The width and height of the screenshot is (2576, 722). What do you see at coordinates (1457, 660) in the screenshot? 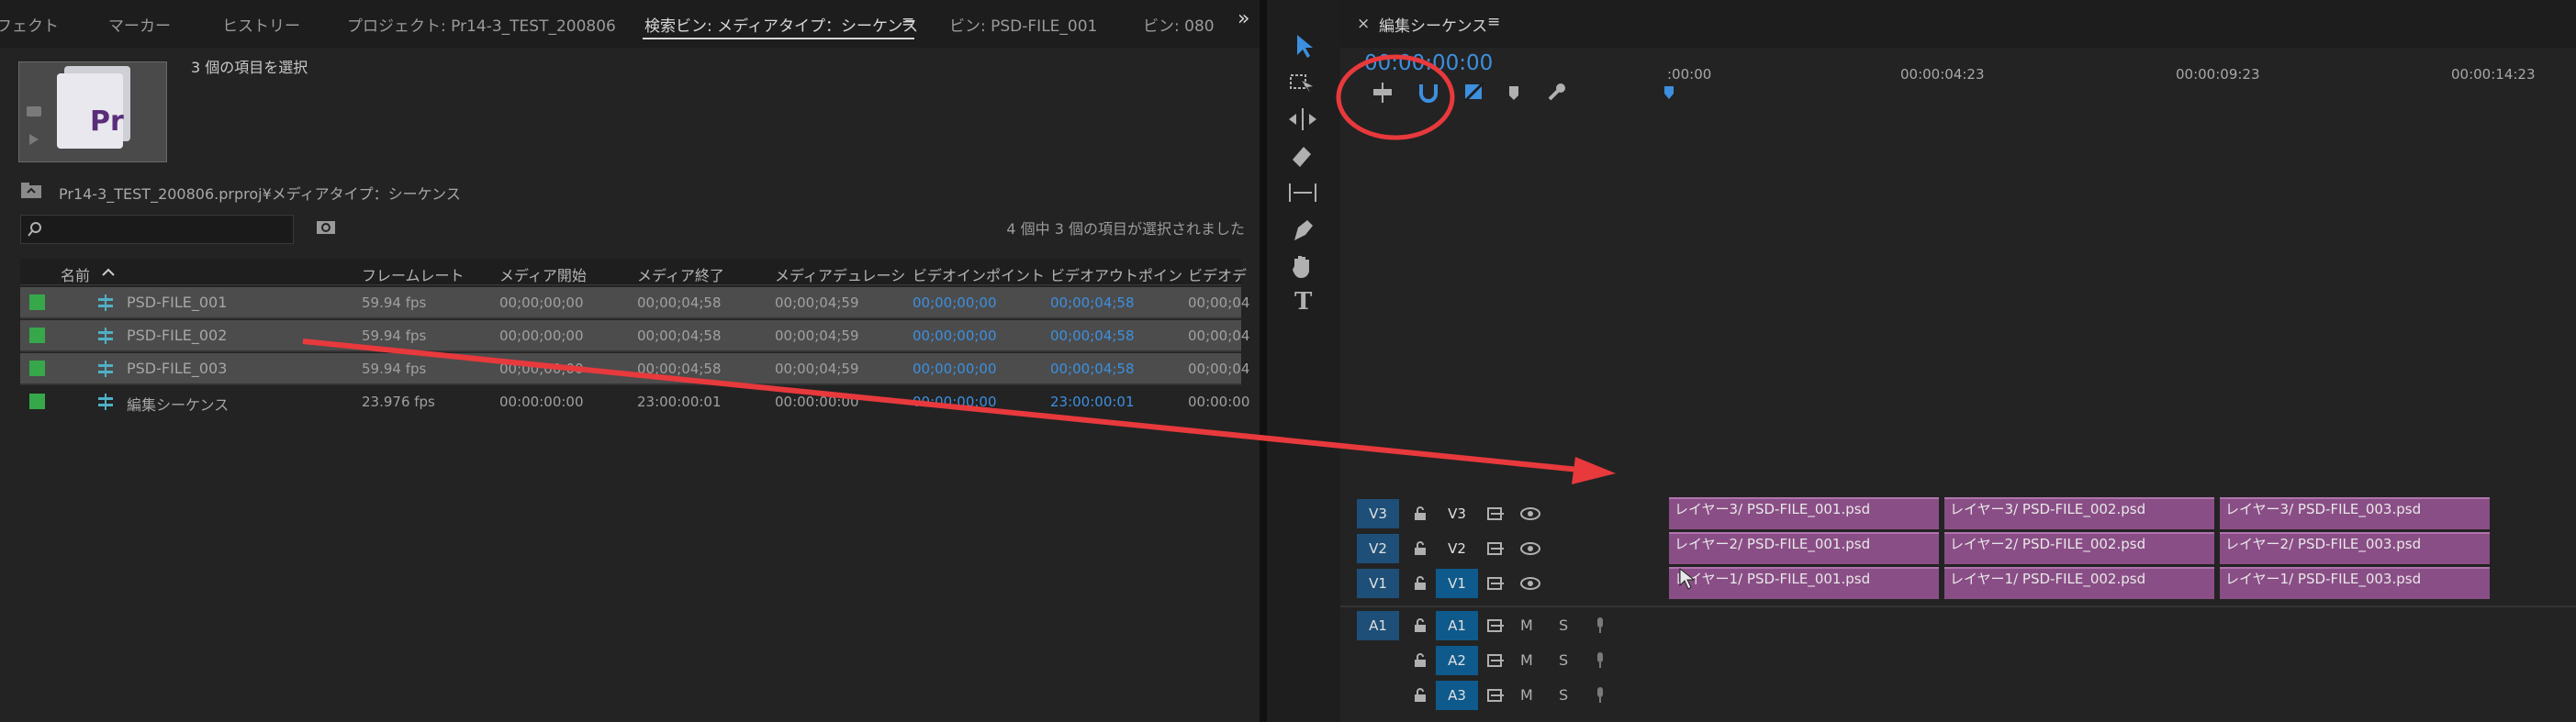
I see `track-target: A2` at bounding box center [1457, 660].